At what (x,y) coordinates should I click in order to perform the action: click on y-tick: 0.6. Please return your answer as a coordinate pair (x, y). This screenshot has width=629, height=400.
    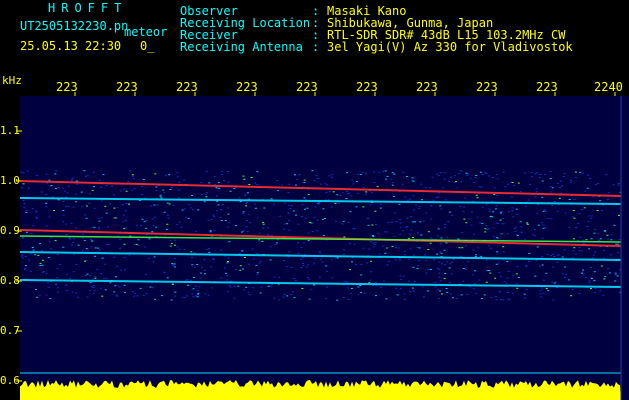
    Looking at the image, I should click on (10, 380).